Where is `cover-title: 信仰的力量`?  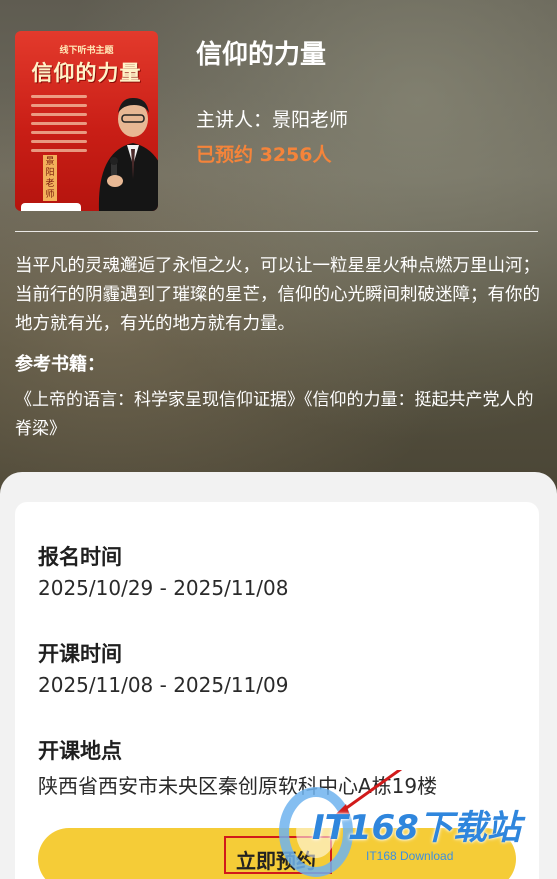 cover-title: 信仰的力量 is located at coordinates (86, 73).